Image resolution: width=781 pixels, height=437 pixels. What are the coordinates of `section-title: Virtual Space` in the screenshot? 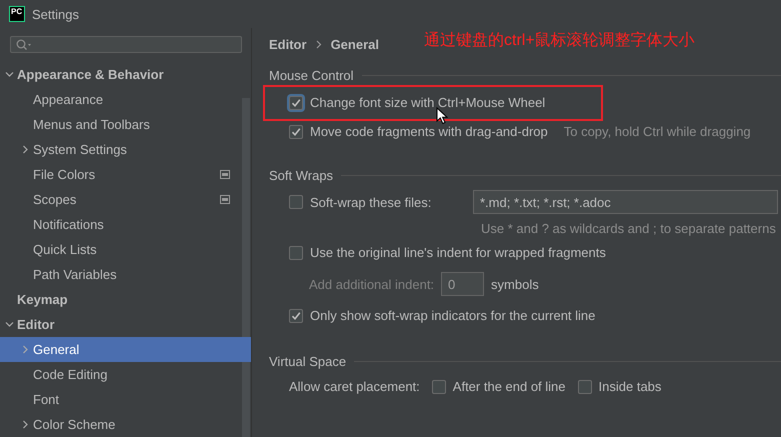 It's located at (307, 361).